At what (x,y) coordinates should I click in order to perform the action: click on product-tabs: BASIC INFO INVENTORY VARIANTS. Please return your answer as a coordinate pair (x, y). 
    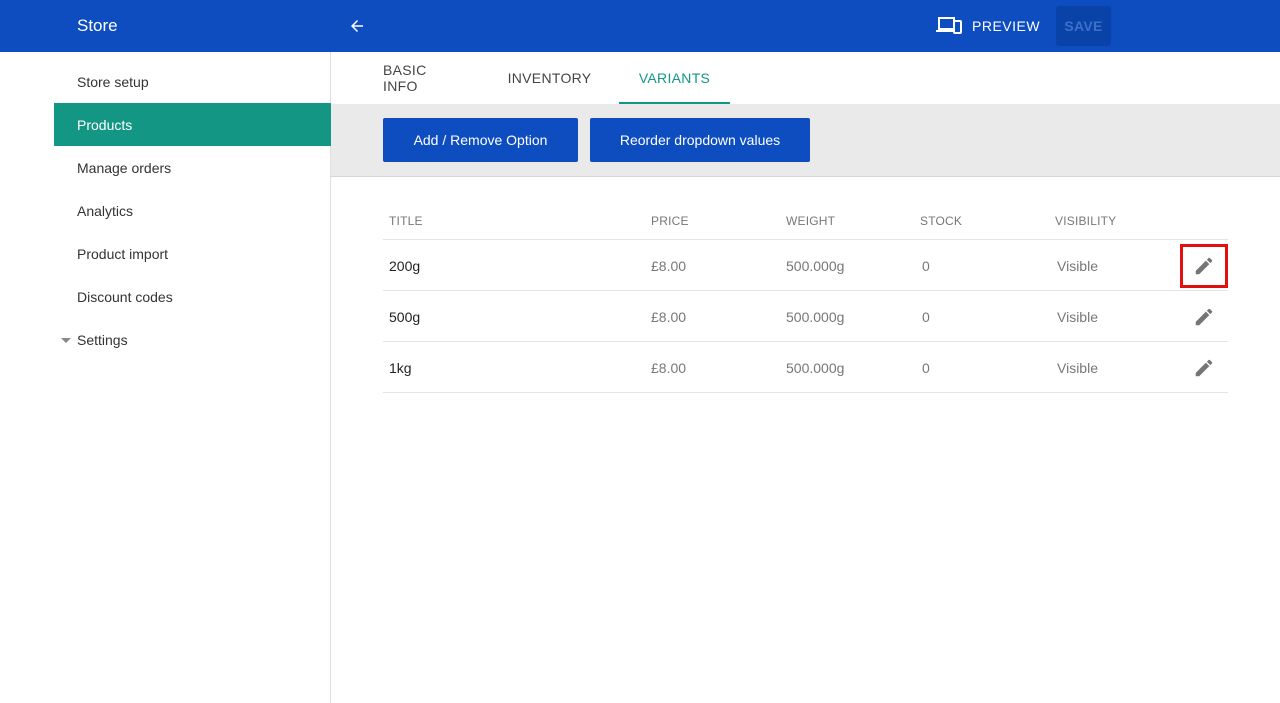
    Looking at the image, I should click on (805, 78).